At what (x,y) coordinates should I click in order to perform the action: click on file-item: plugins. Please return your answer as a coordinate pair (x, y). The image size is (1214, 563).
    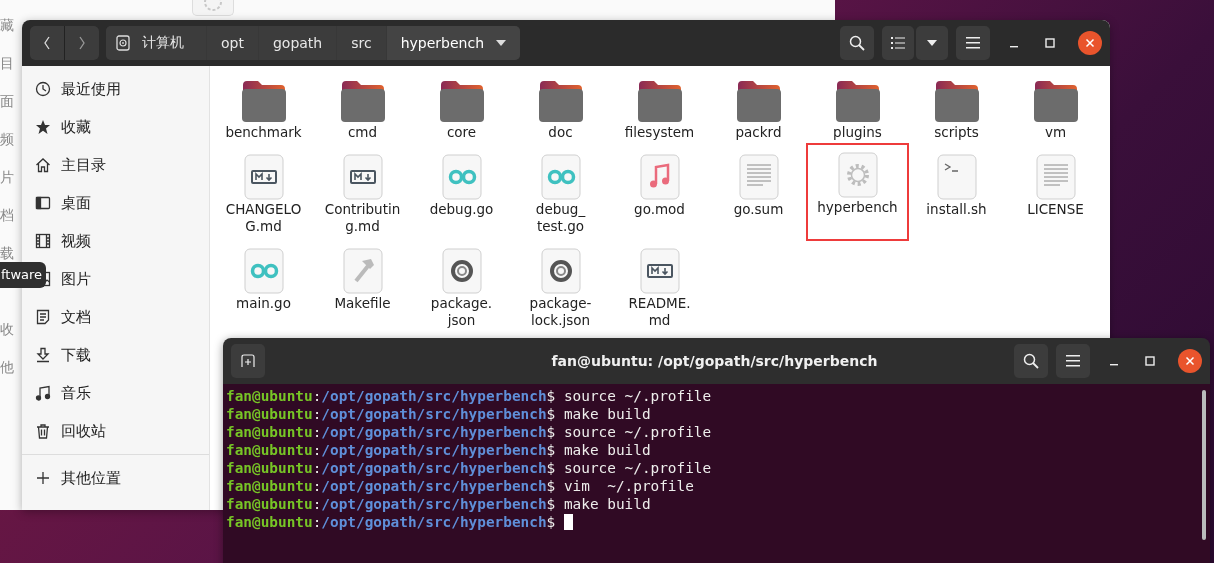
    Looking at the image, I should click on (857, 109).